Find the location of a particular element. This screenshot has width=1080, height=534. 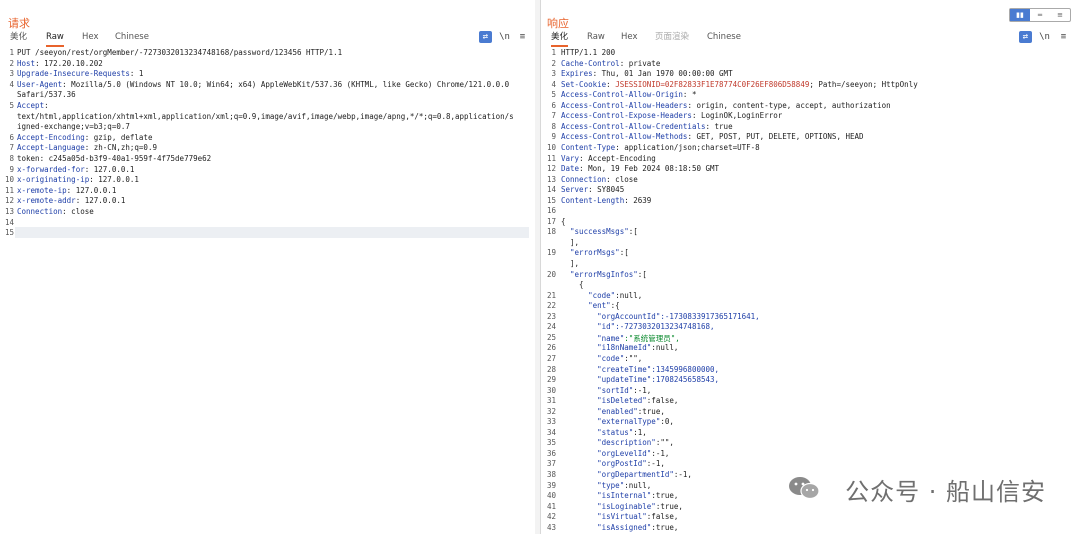

line-number: 11 is located at coordinates (9, 190).